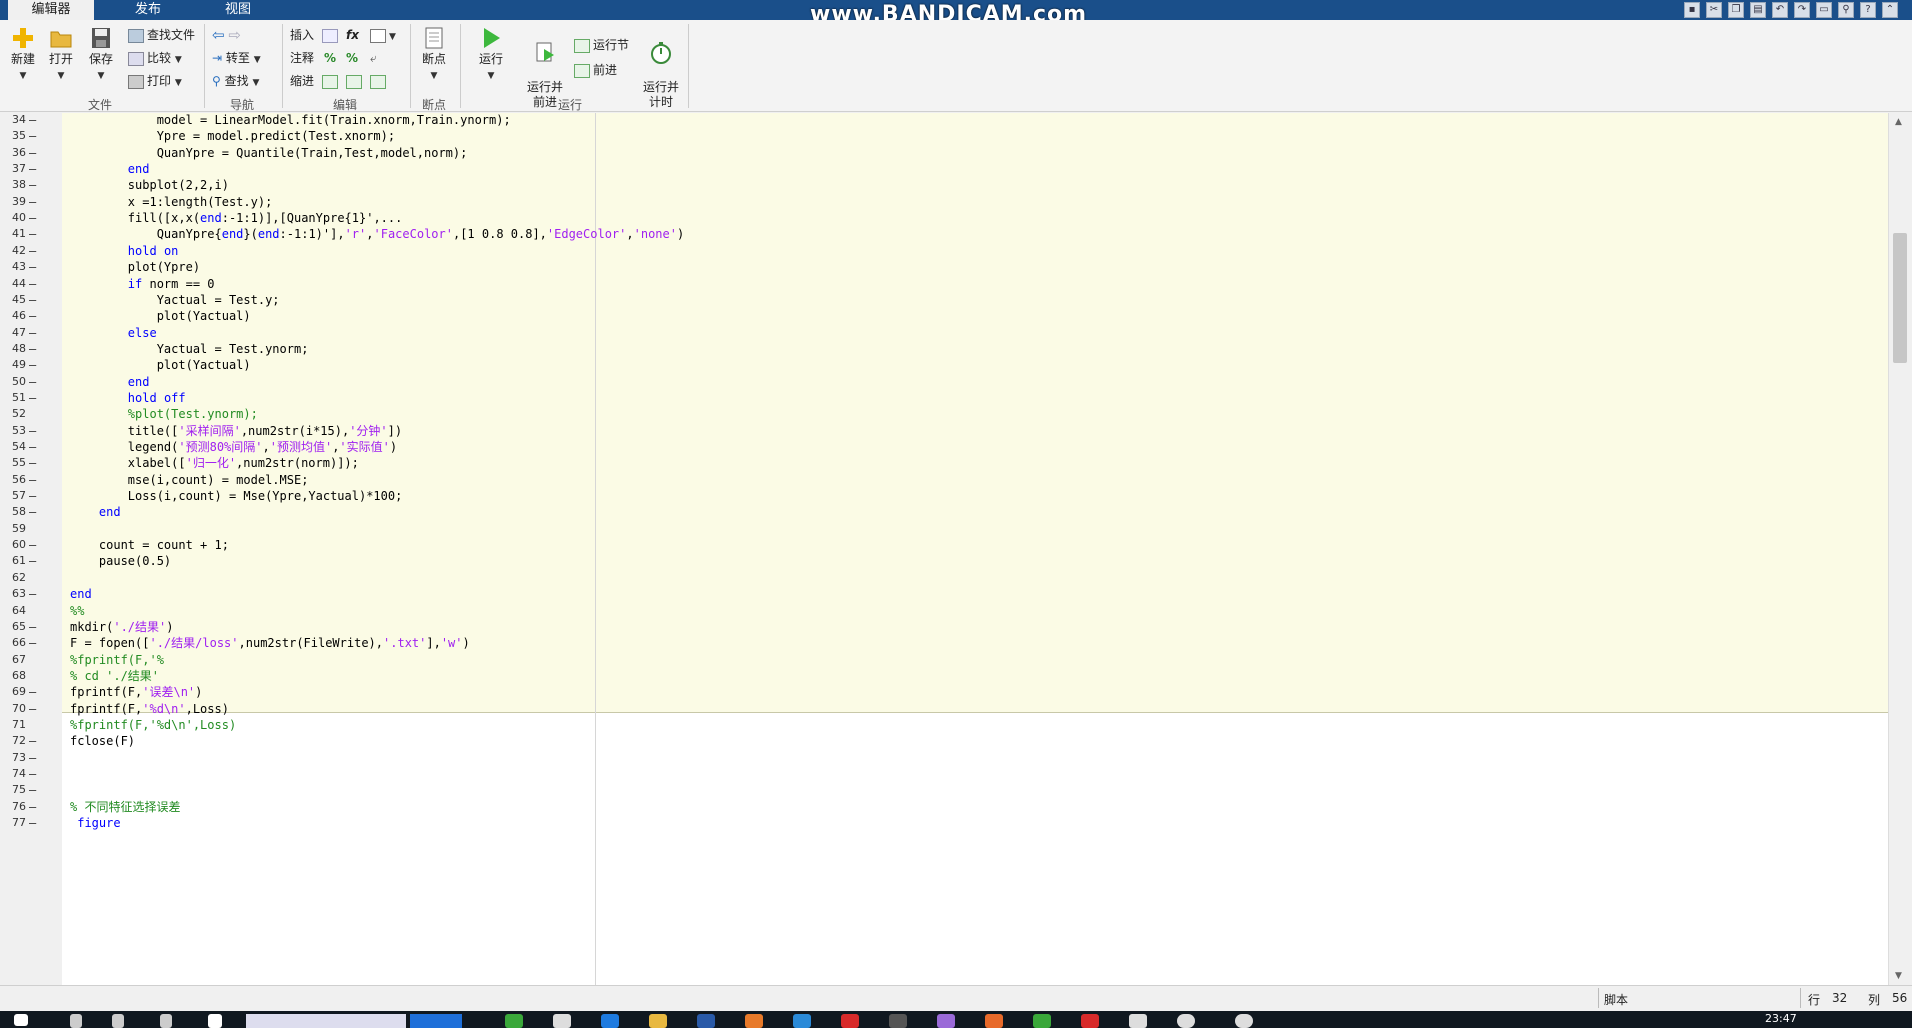 The image size is (1912, 1028). I want to click on open-window-task, so click(326, 1021).